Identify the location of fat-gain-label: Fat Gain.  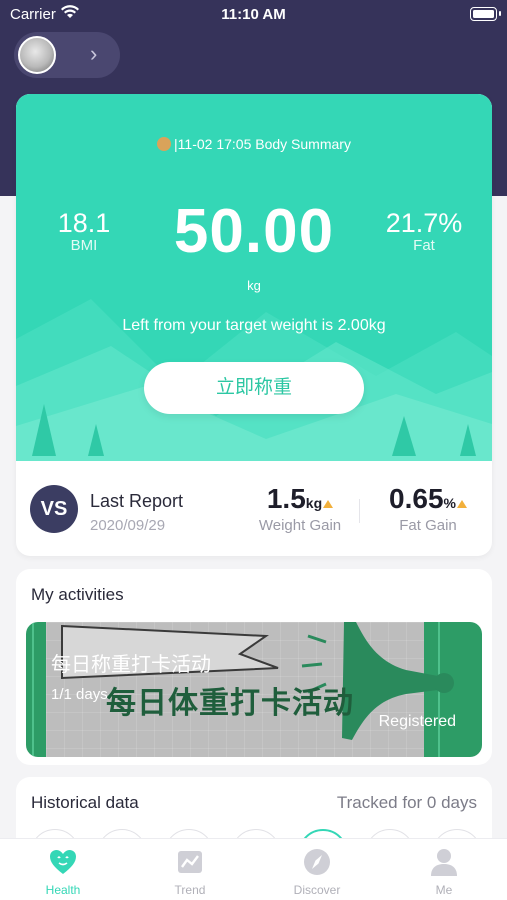
(428, 525).